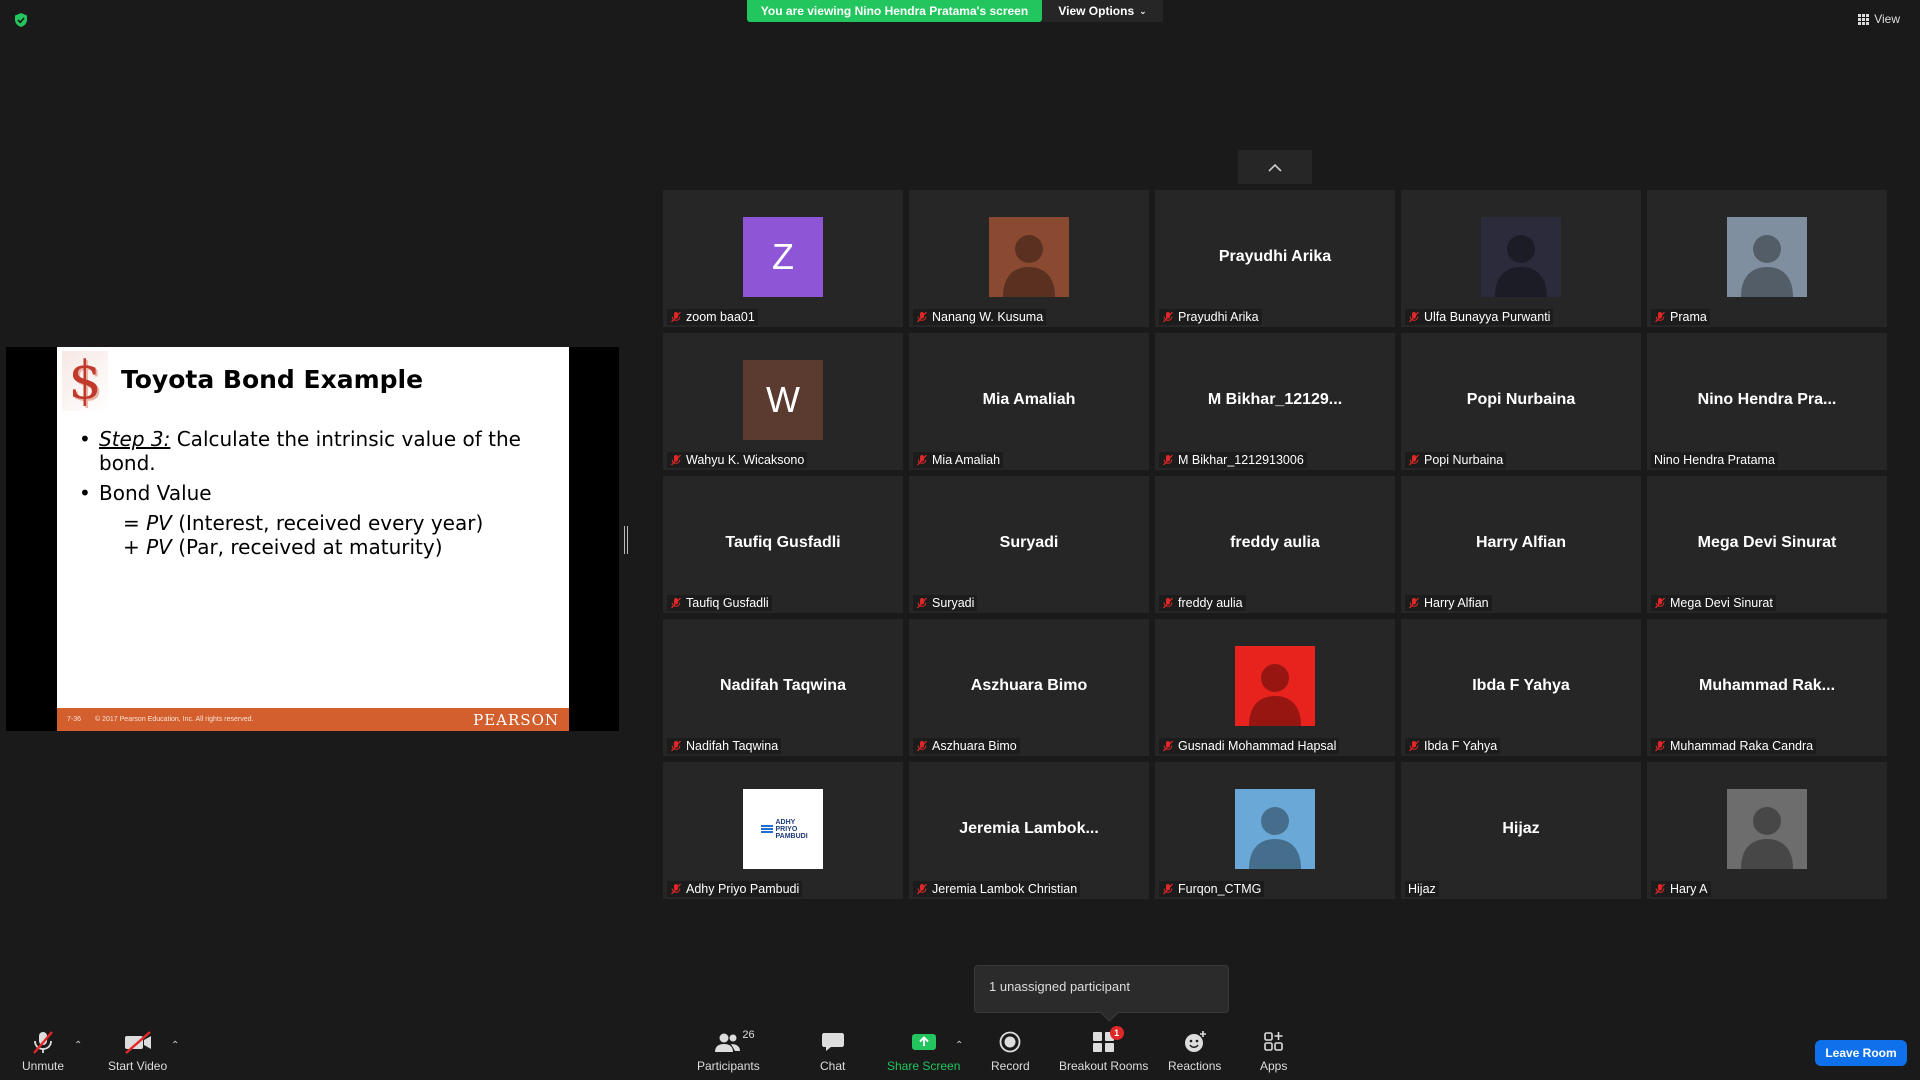 Image resolution: width=1920 pixels, height=1080 pixels. What do you see at coordinates (1104, 1066) in the screenshot?
I see `breakout-rooms-label: Breakout Rooms` at bounding box center [1104, 1066].